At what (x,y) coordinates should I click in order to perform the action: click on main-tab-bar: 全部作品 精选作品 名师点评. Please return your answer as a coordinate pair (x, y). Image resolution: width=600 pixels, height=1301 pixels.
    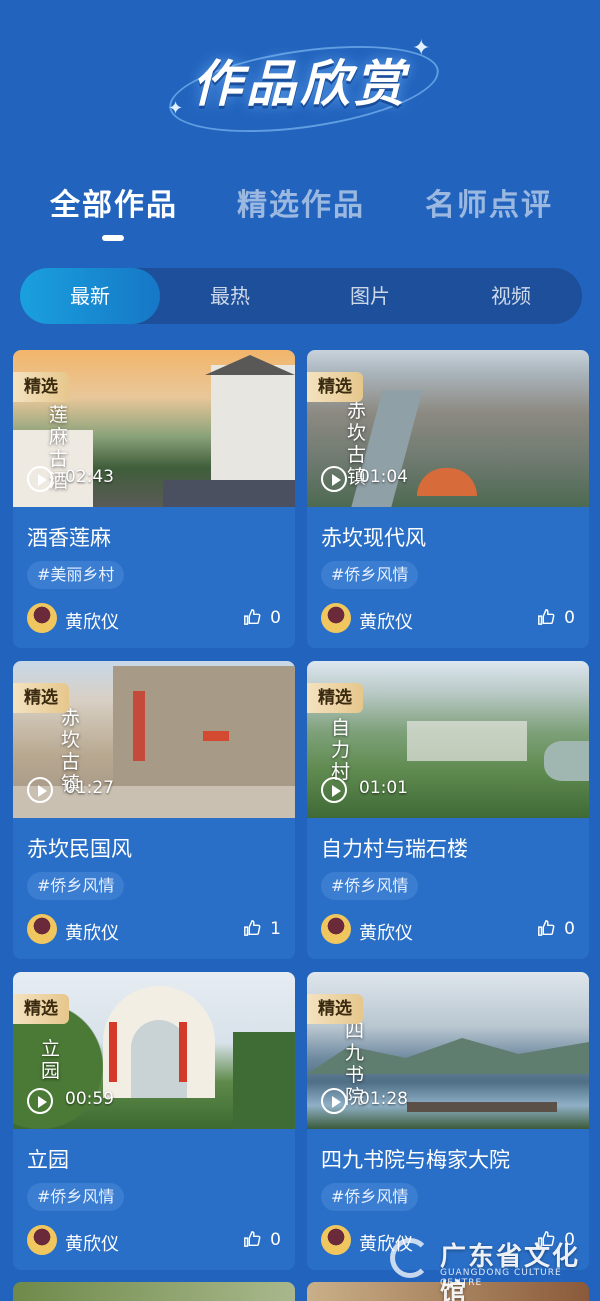
    Looking at the image, I should click on (300, 215).